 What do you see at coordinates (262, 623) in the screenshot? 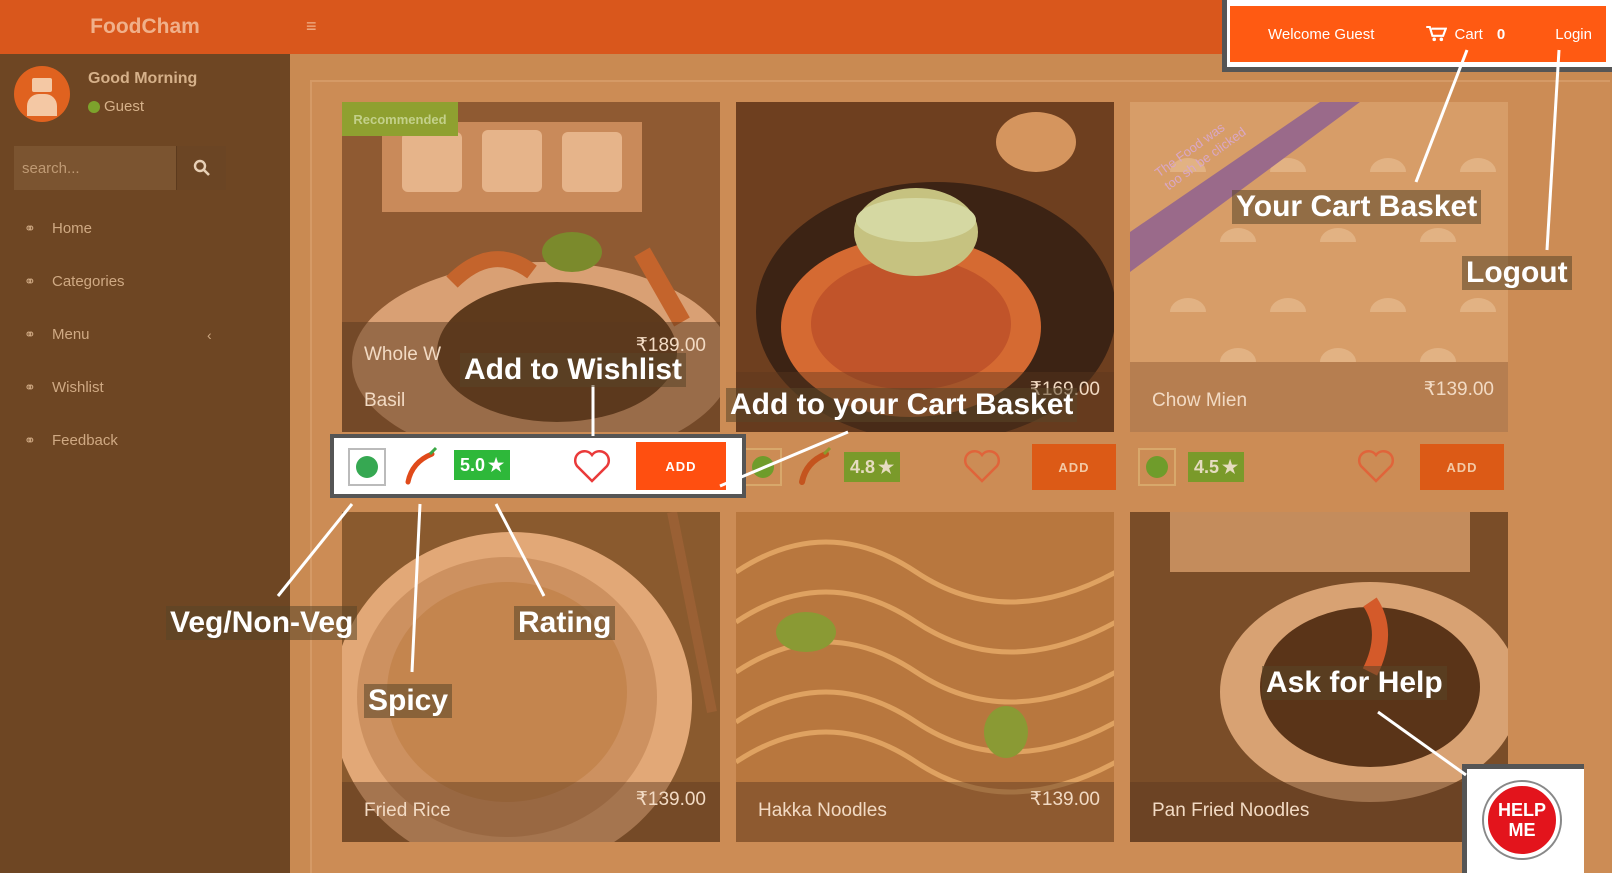
I see `annotation-veg: Veg/Non-Veg` at bounding box center [262, 623].